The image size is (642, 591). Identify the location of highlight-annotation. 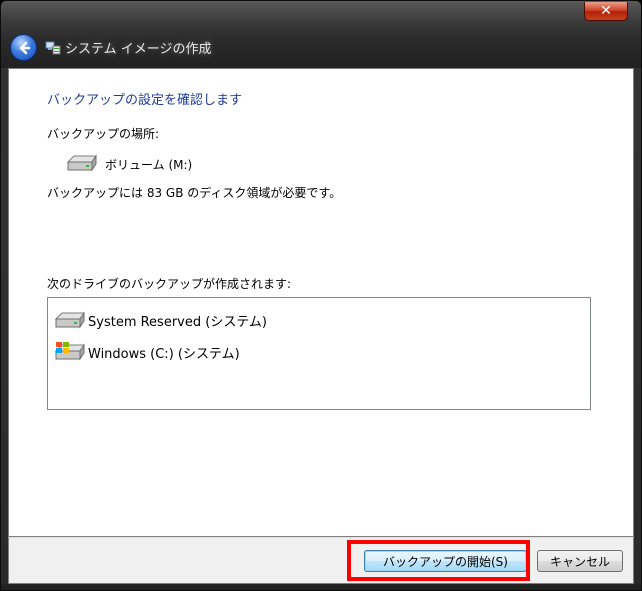
(438, 560).